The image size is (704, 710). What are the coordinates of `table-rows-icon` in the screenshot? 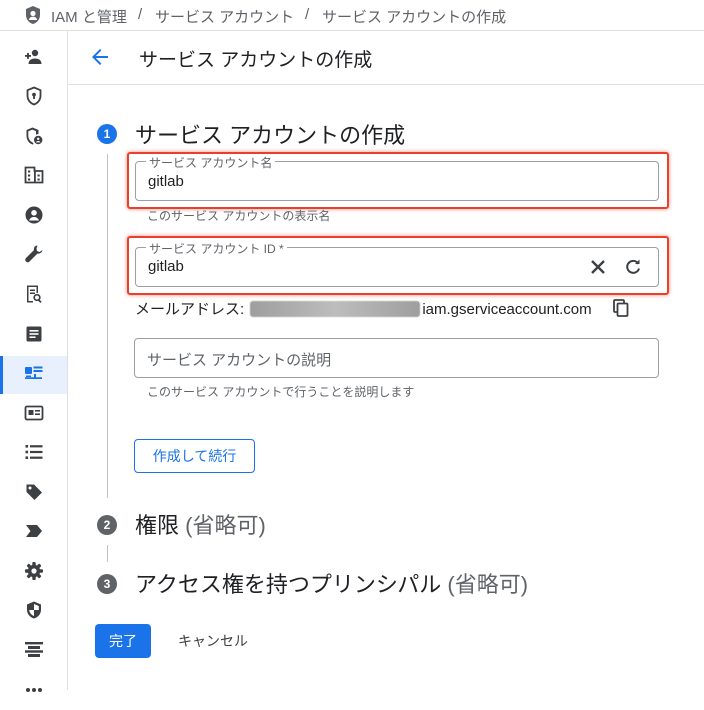 It's located at (34, 652).